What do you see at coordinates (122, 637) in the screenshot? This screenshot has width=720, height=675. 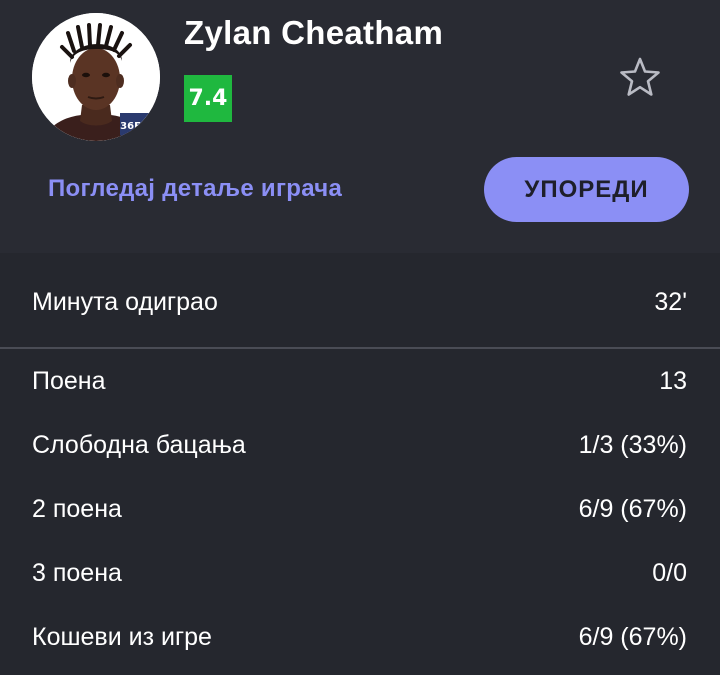 I see `stat-label: Кошеви из игре` at bounding box center [122, 637].